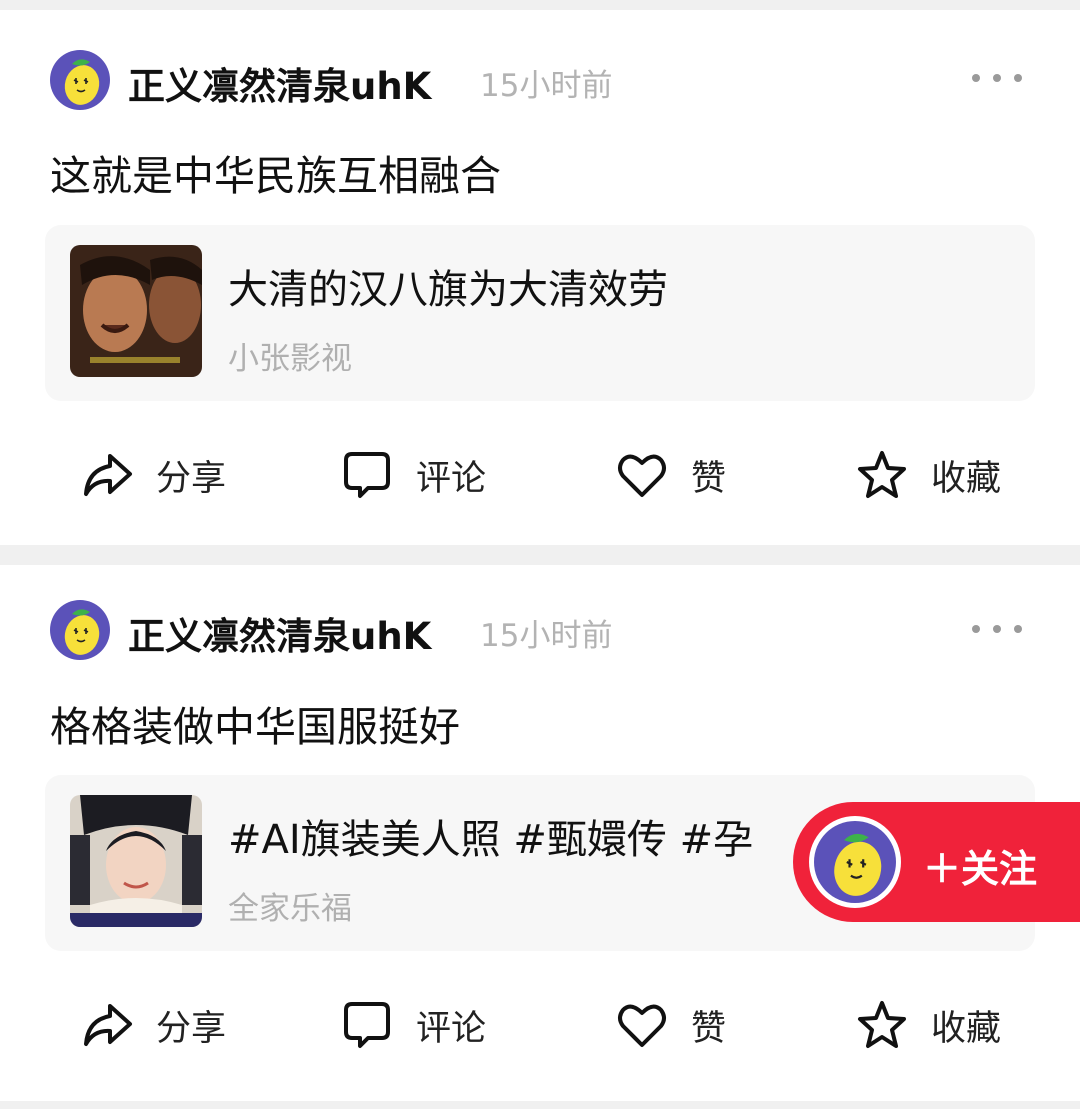 The image size is (1080, 1109). I want to click on embed-title: #AI旗装美人照 #甄嬛传 #孕, so click(491, 840).